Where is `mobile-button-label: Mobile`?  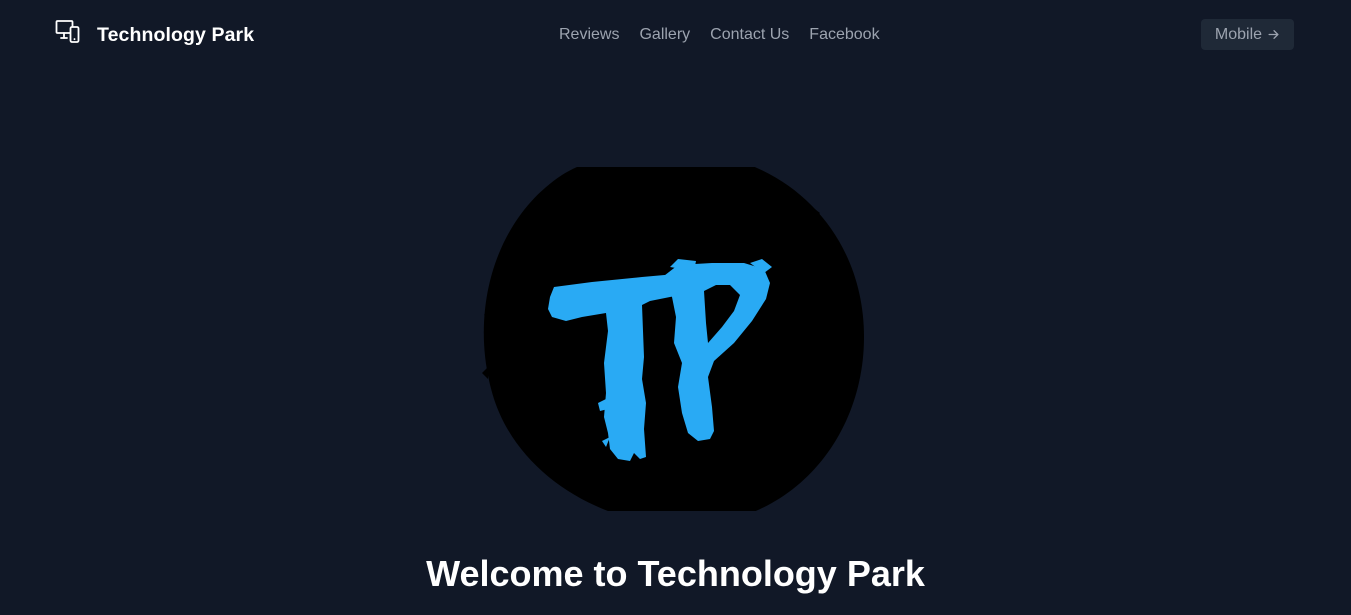
mobile-button-label: Mobile is located at coordinates (1238, 34).